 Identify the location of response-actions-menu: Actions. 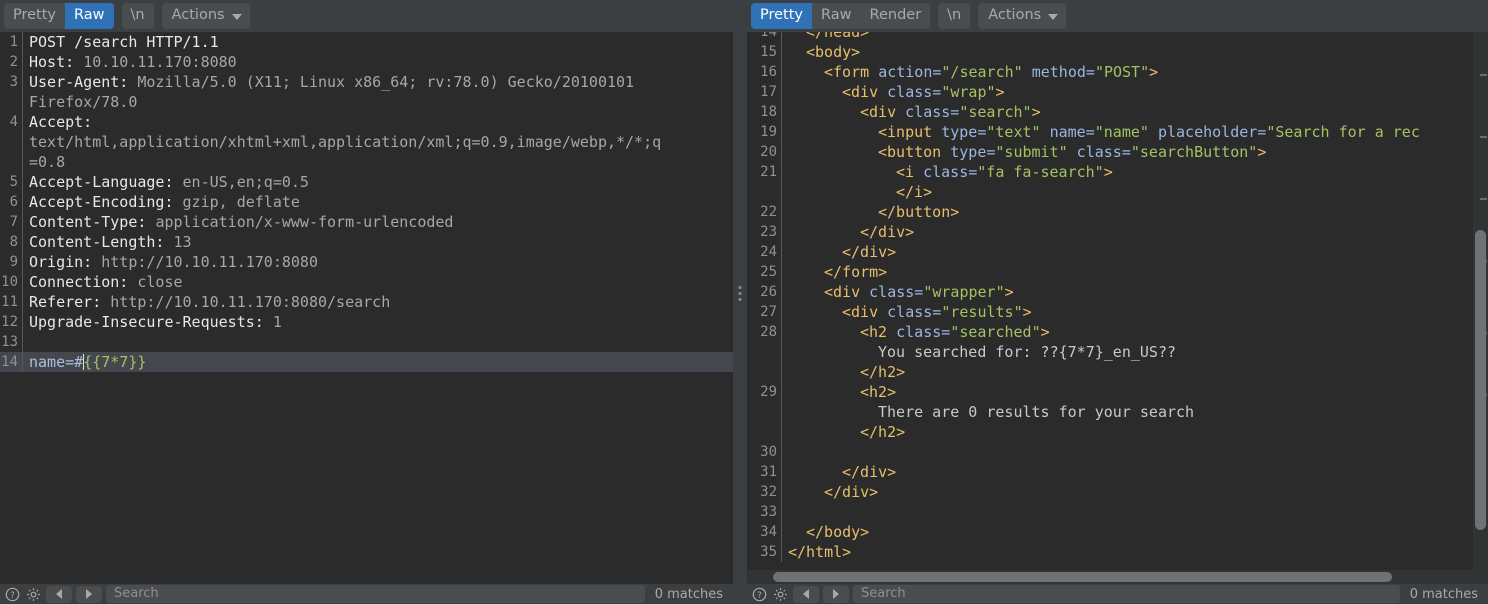
(1022, 16).